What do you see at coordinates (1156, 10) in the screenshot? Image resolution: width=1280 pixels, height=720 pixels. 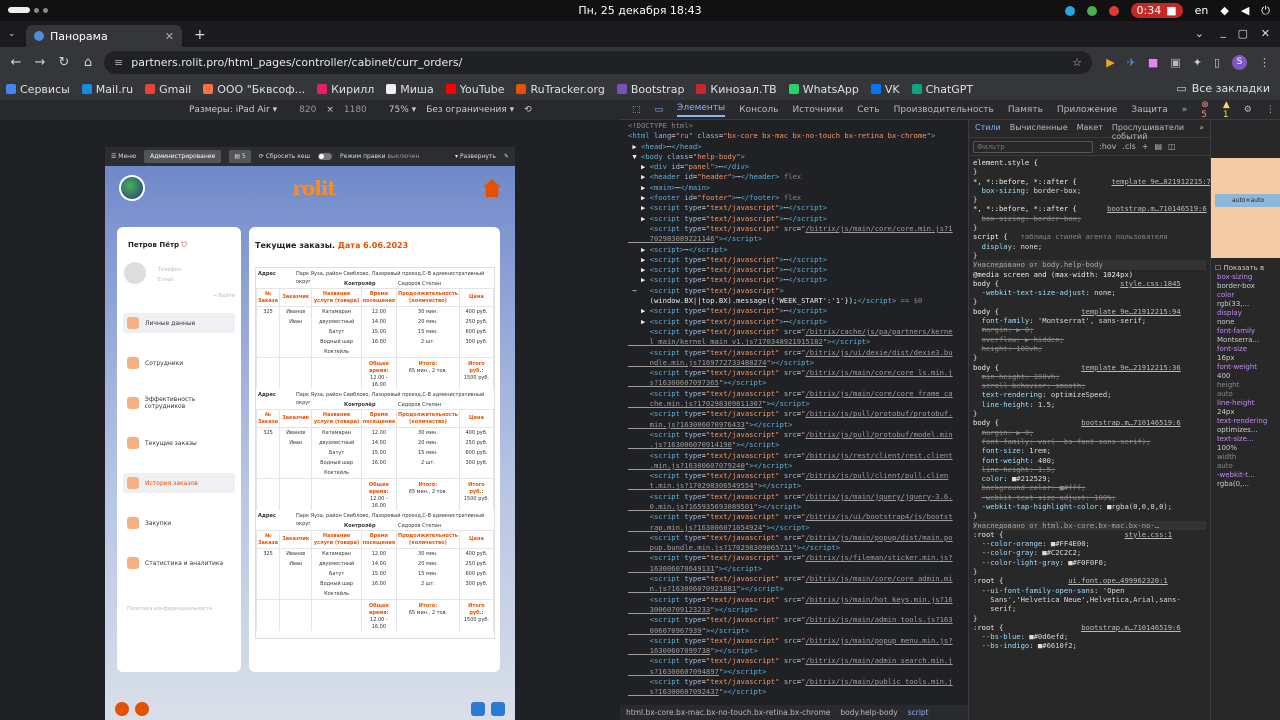 I see `screen-record-indicator: 0:34 ■` at bounding box center [1156, 10].